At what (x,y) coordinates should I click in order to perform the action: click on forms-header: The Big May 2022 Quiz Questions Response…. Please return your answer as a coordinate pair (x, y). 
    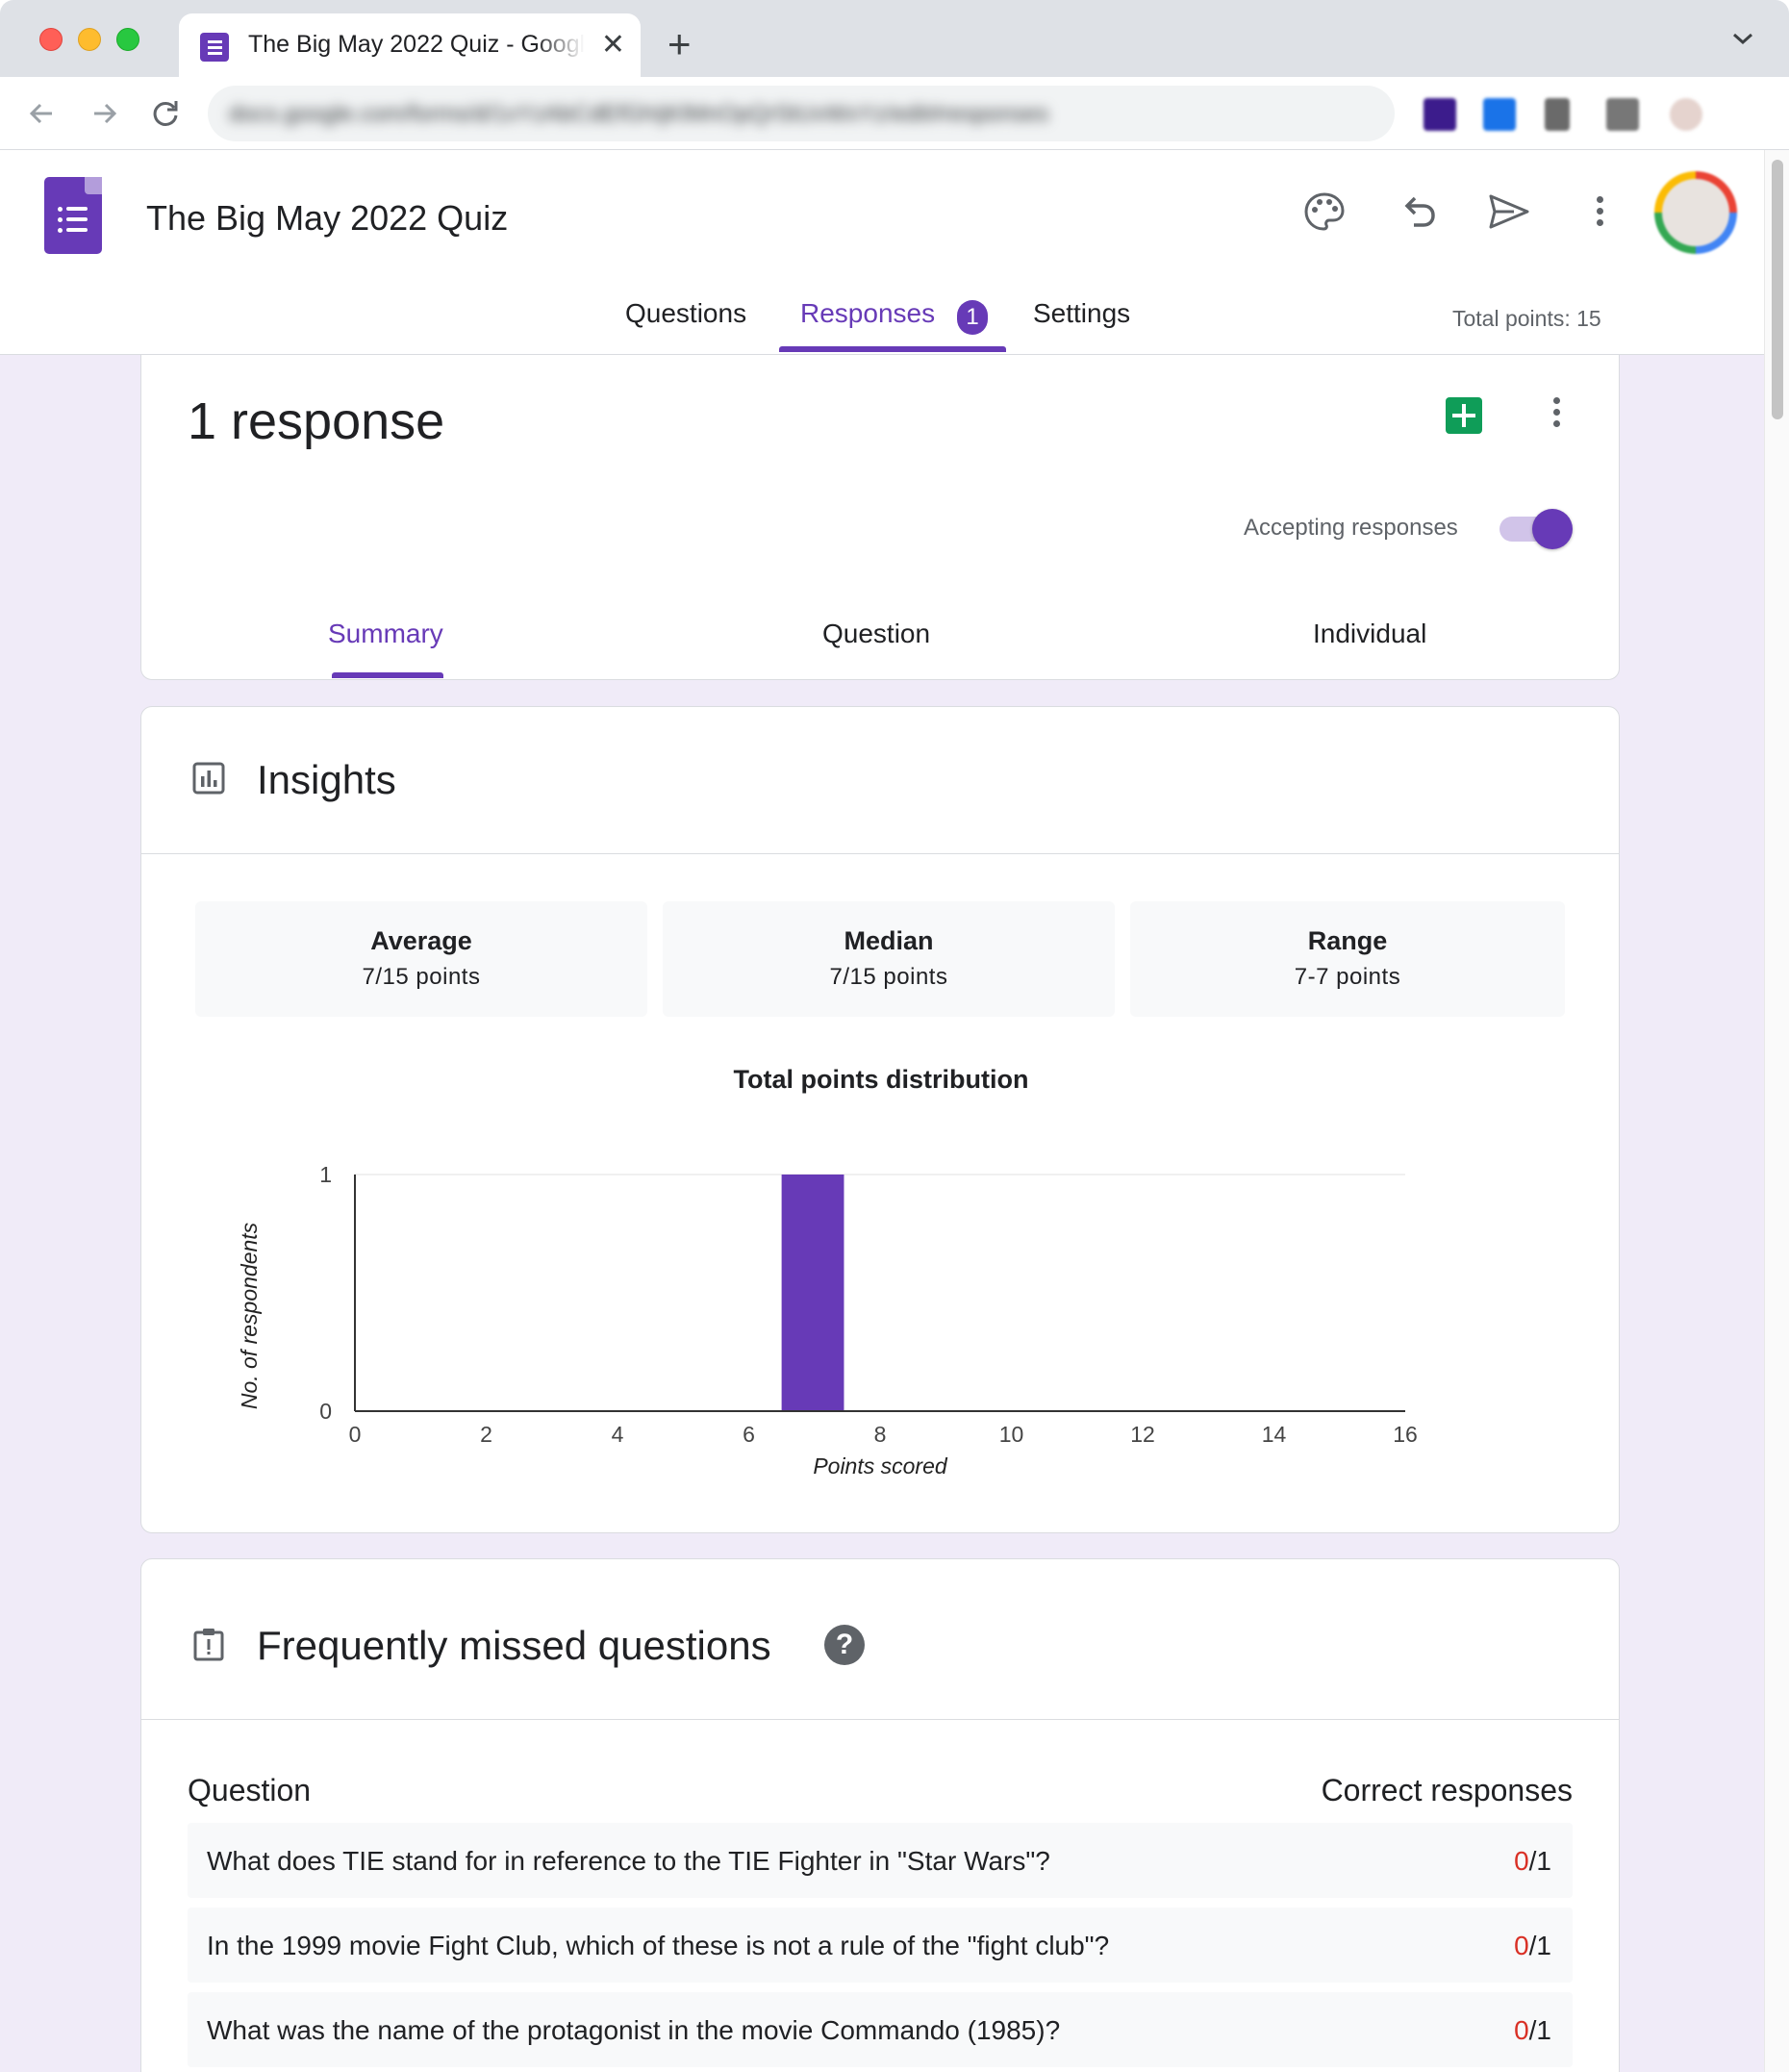
    Looking at the image, I should click on (882, 253).